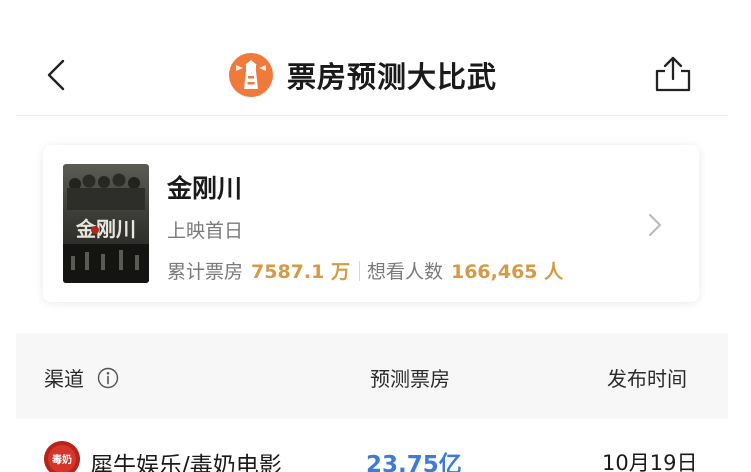  I want to click on table-row: 毒奶 犀牛娱乐/毒奶电影 23.75亿 10月19日, so click(372, 445).